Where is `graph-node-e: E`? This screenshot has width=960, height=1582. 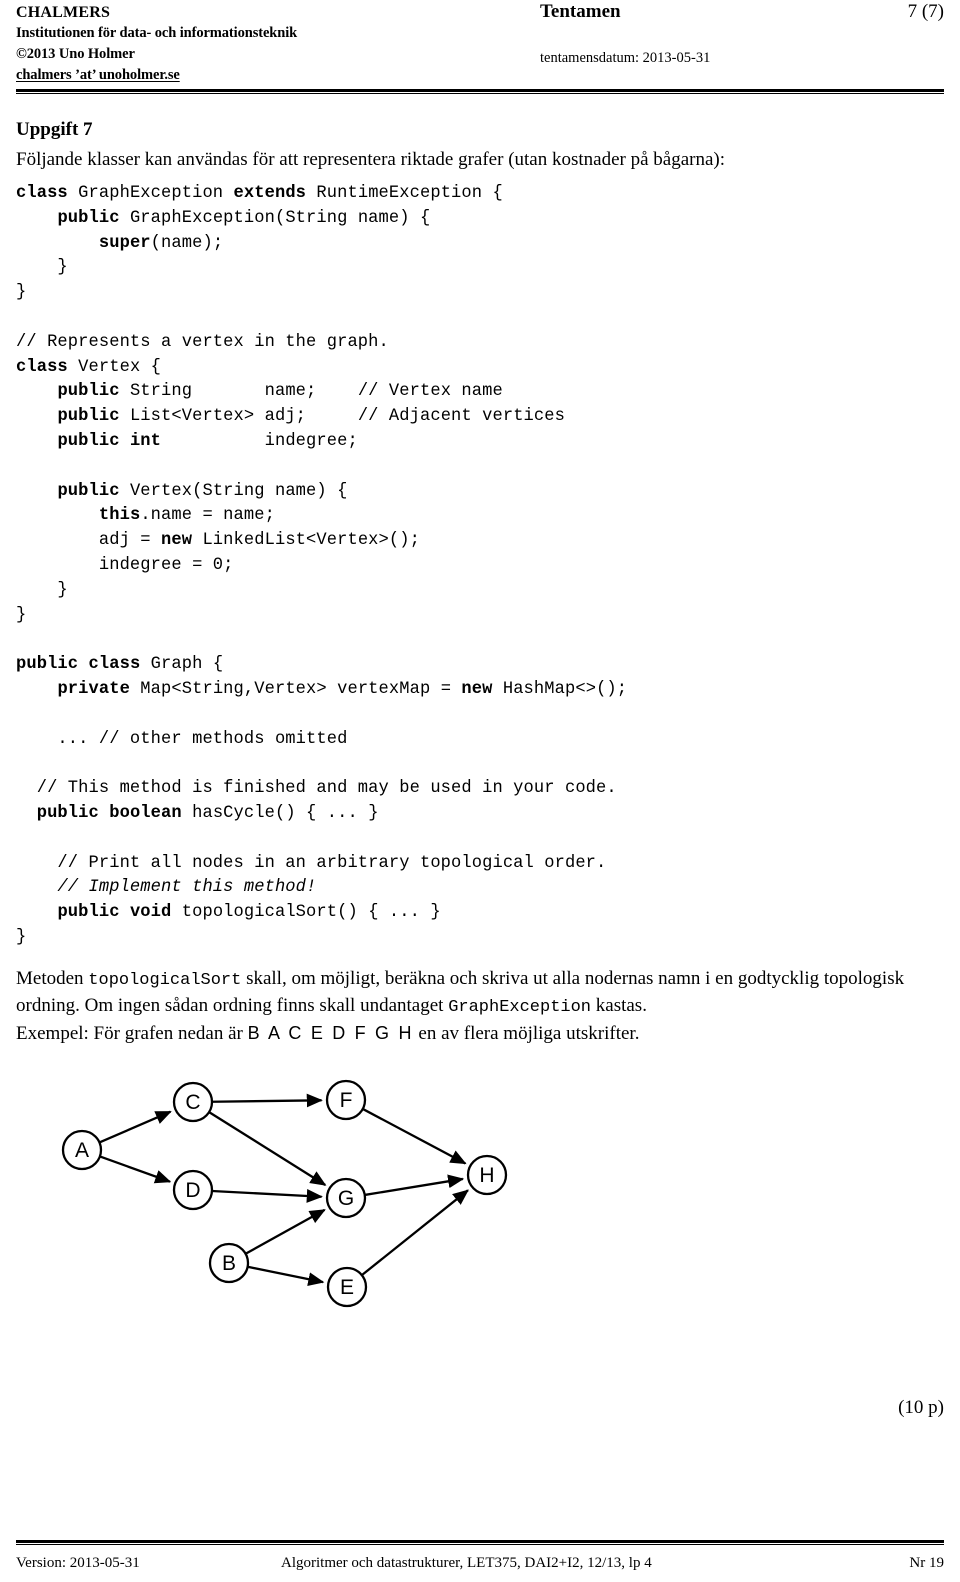
graph-node-e: E is located at coordinates (347, 1287).